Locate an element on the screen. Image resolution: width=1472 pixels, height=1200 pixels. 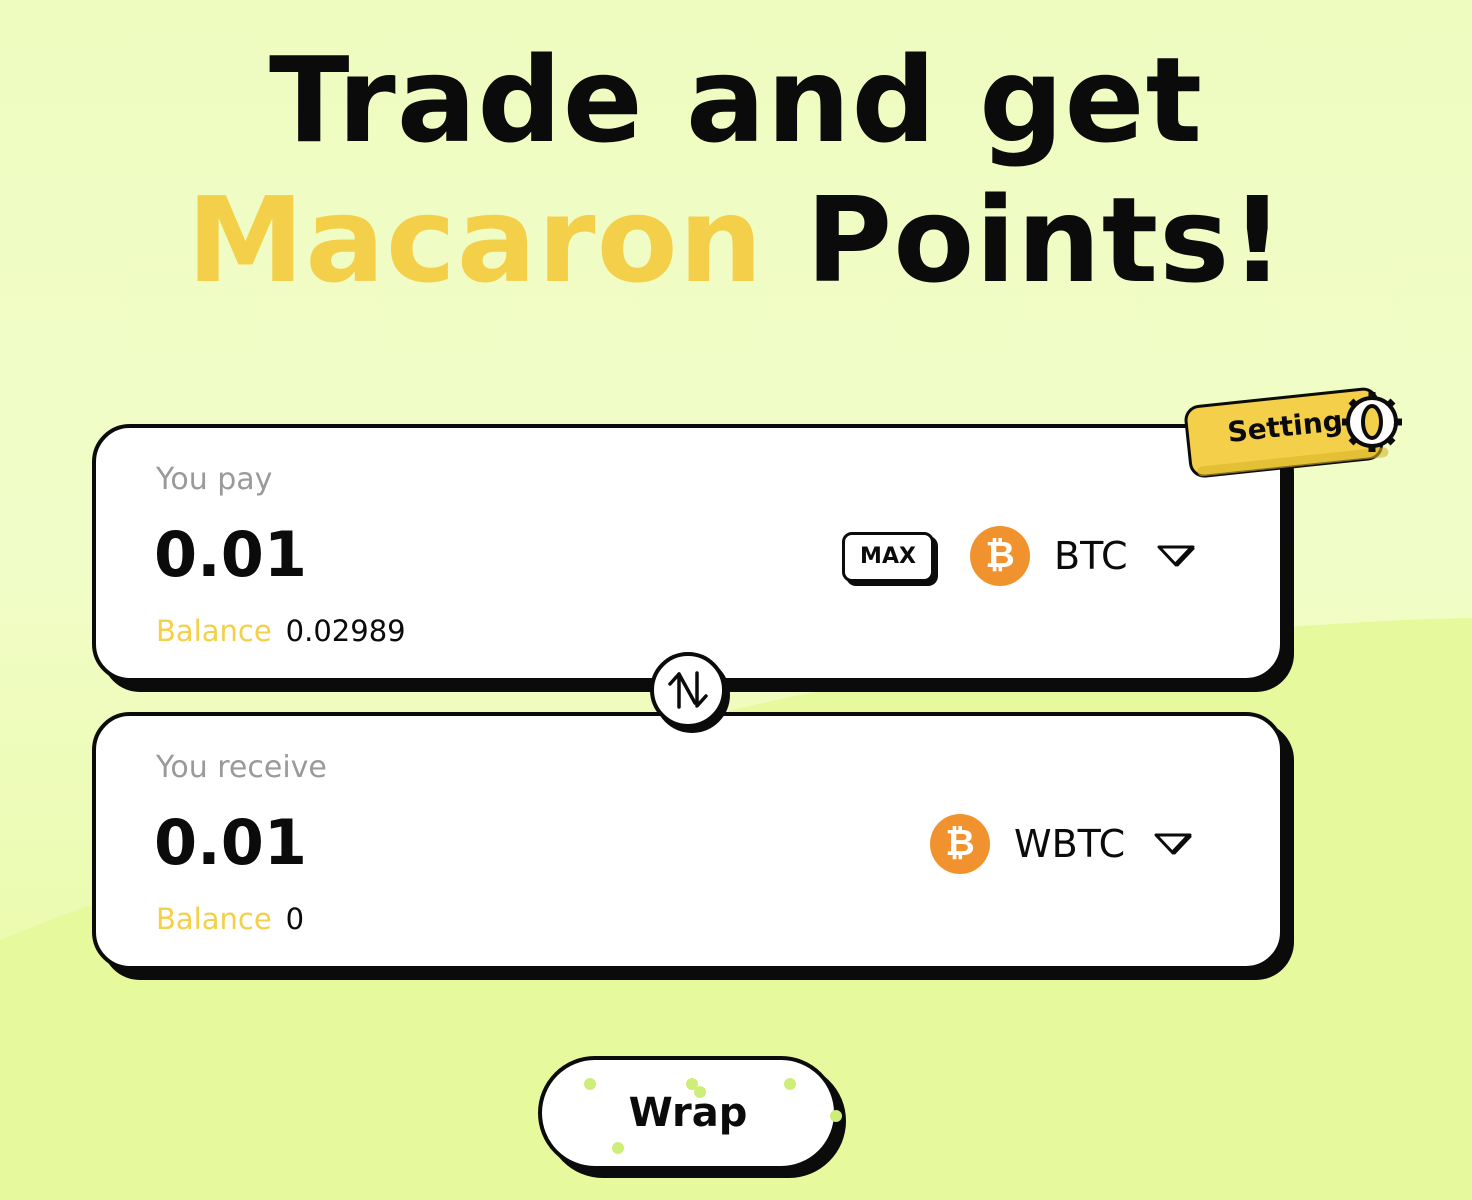
pay-balance: Balance 0.02989 is located at coordinates (281, 631).